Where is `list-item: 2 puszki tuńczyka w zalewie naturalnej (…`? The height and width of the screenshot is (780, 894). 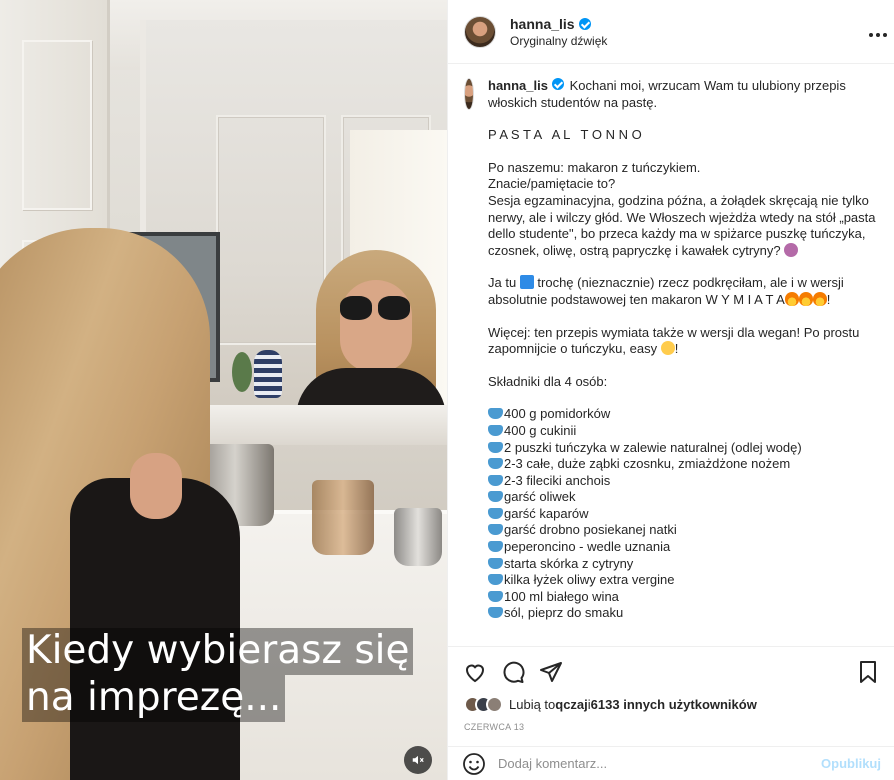
list-item: 2 puszki tuńczyka w zalewie naturalnej (… is located at coordinates (683, 448).